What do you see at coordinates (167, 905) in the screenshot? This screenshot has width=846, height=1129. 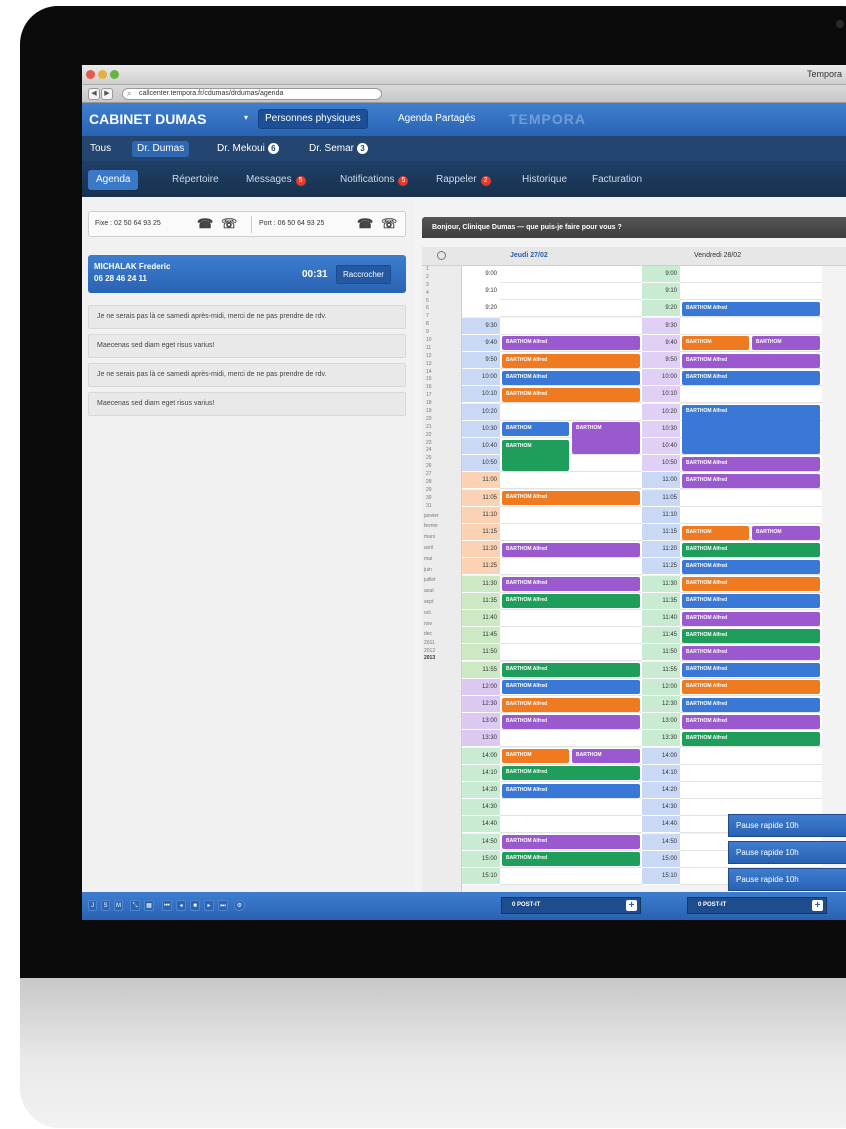 I see `first-page-icon: ⏮` at bounding box center [167, 905].